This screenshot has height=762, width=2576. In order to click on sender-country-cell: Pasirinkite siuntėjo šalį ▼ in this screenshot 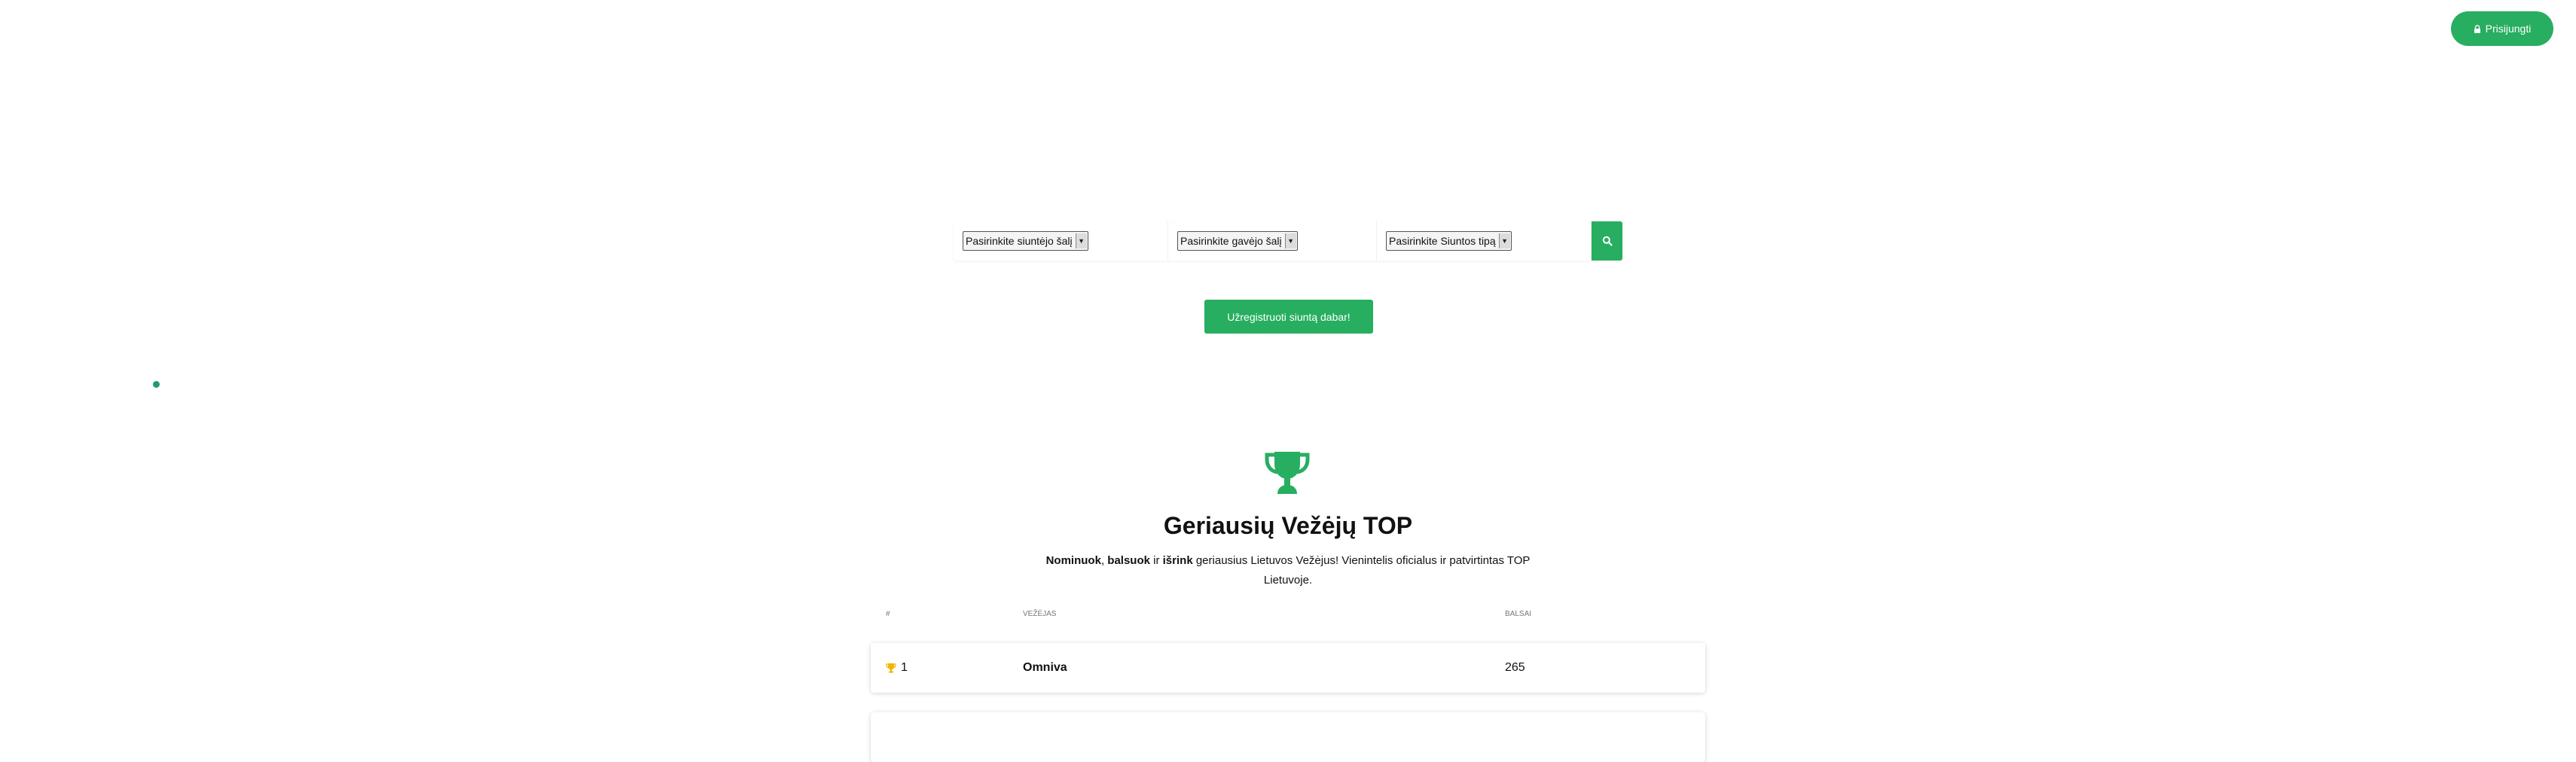, I will do `click(1061, 241)`.